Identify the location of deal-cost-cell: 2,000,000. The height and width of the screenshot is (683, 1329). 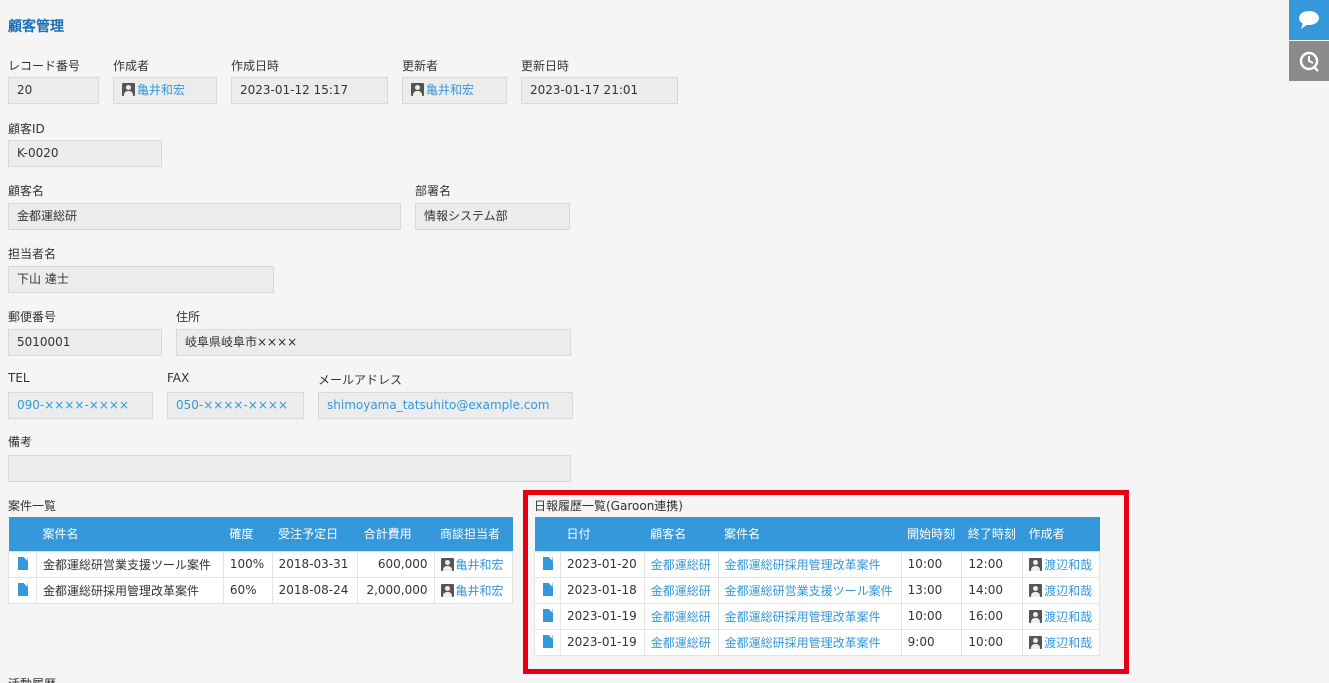
(396, 590).